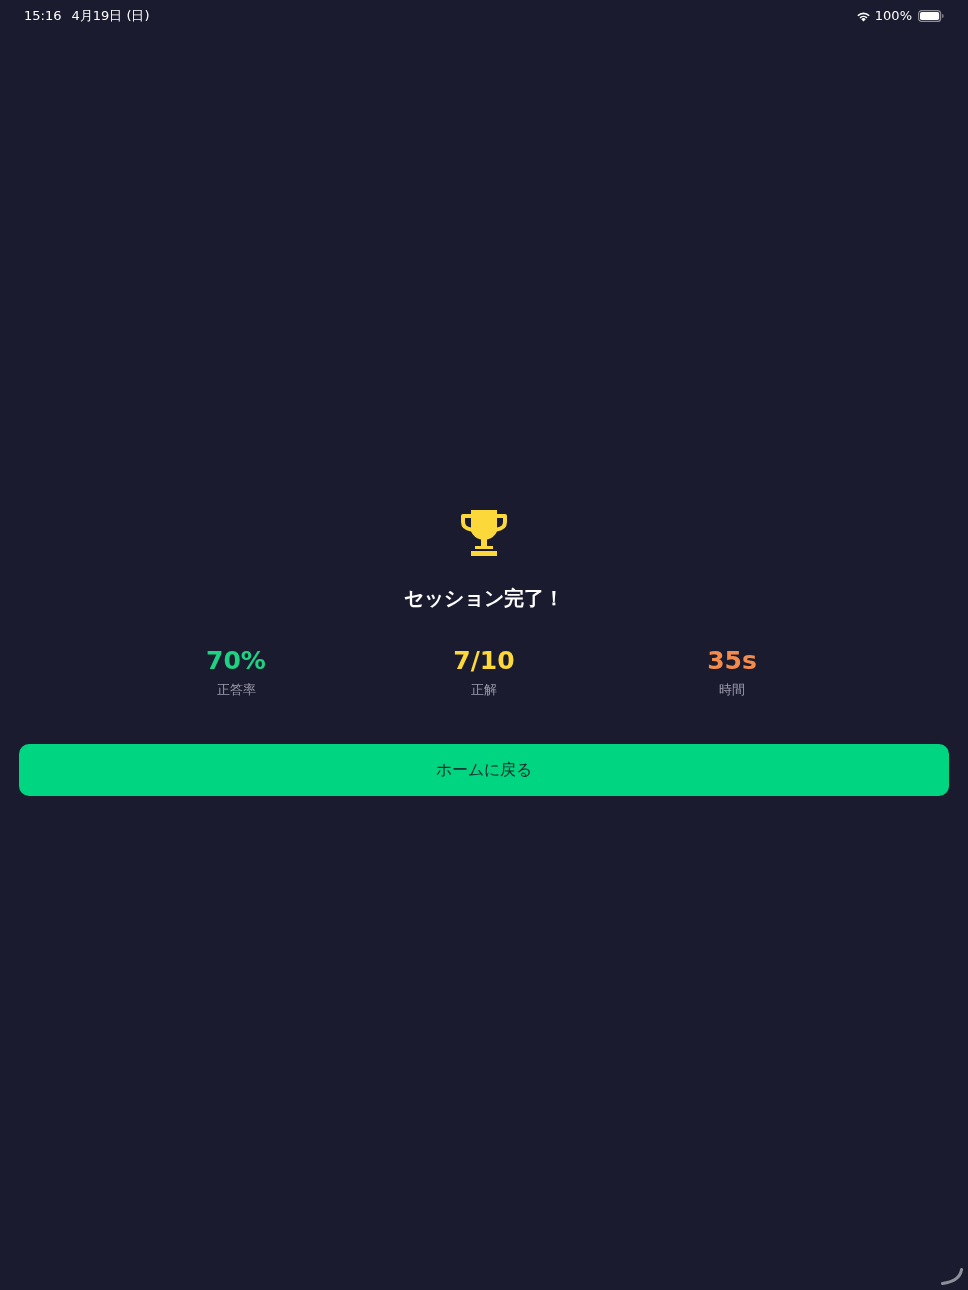  What do you see at coordinates (110, 16) in the screenshot?
I see `status-date: 4月19日 (日)` at bounding box center [110, 16].